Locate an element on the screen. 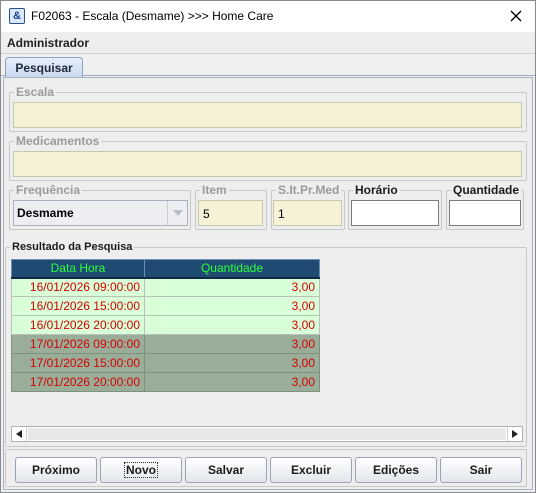  edicoes-button: Edições is located at coordinates (396, 470).